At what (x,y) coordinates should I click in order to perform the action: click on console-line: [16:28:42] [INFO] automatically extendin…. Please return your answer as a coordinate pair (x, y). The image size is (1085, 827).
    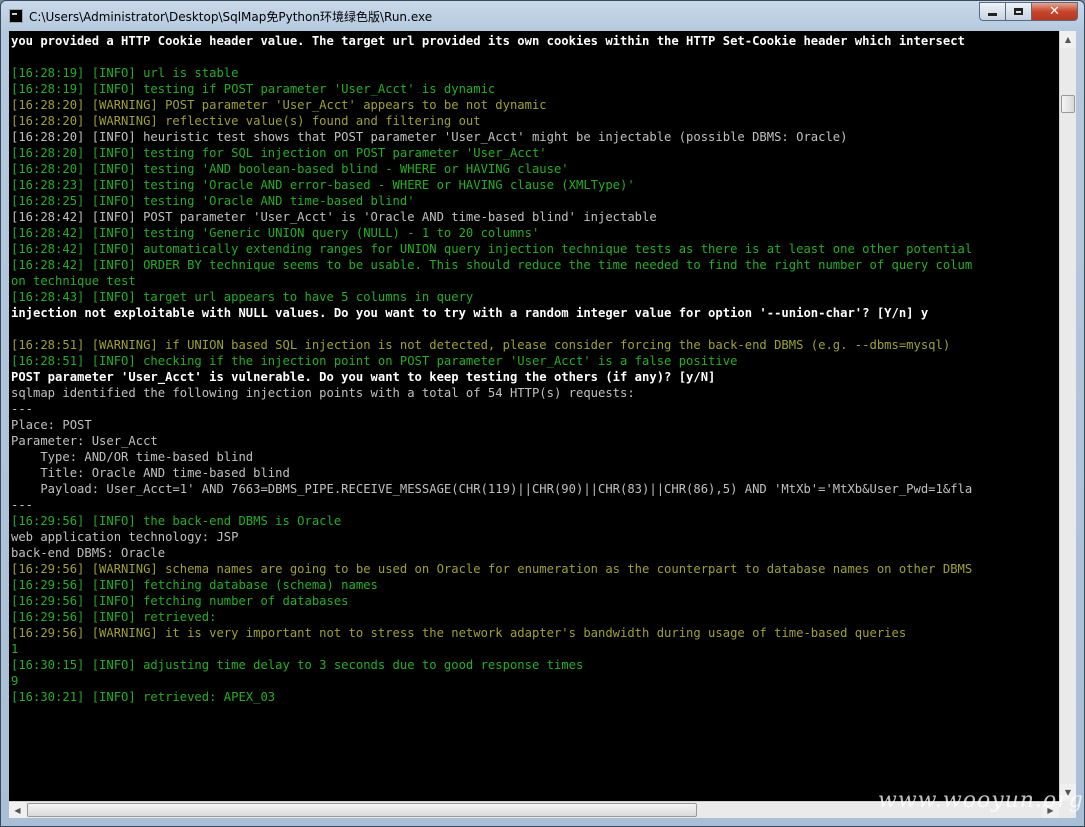
    Looking at the image, I should click on (492, 249).